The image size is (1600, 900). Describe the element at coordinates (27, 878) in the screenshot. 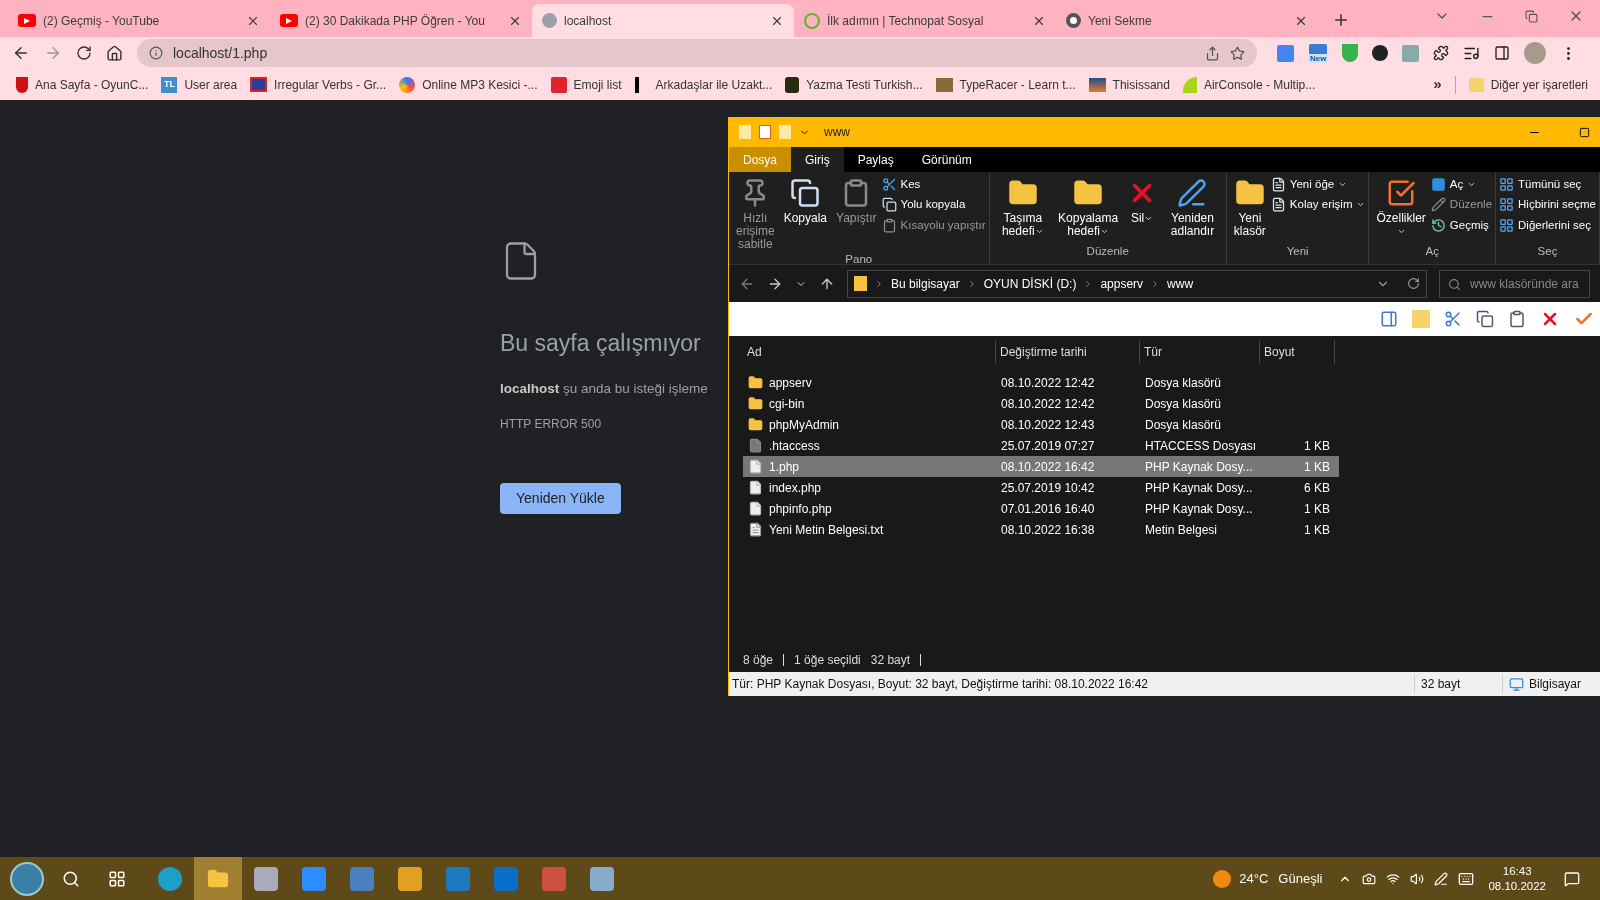

I see `start-button` at that location.